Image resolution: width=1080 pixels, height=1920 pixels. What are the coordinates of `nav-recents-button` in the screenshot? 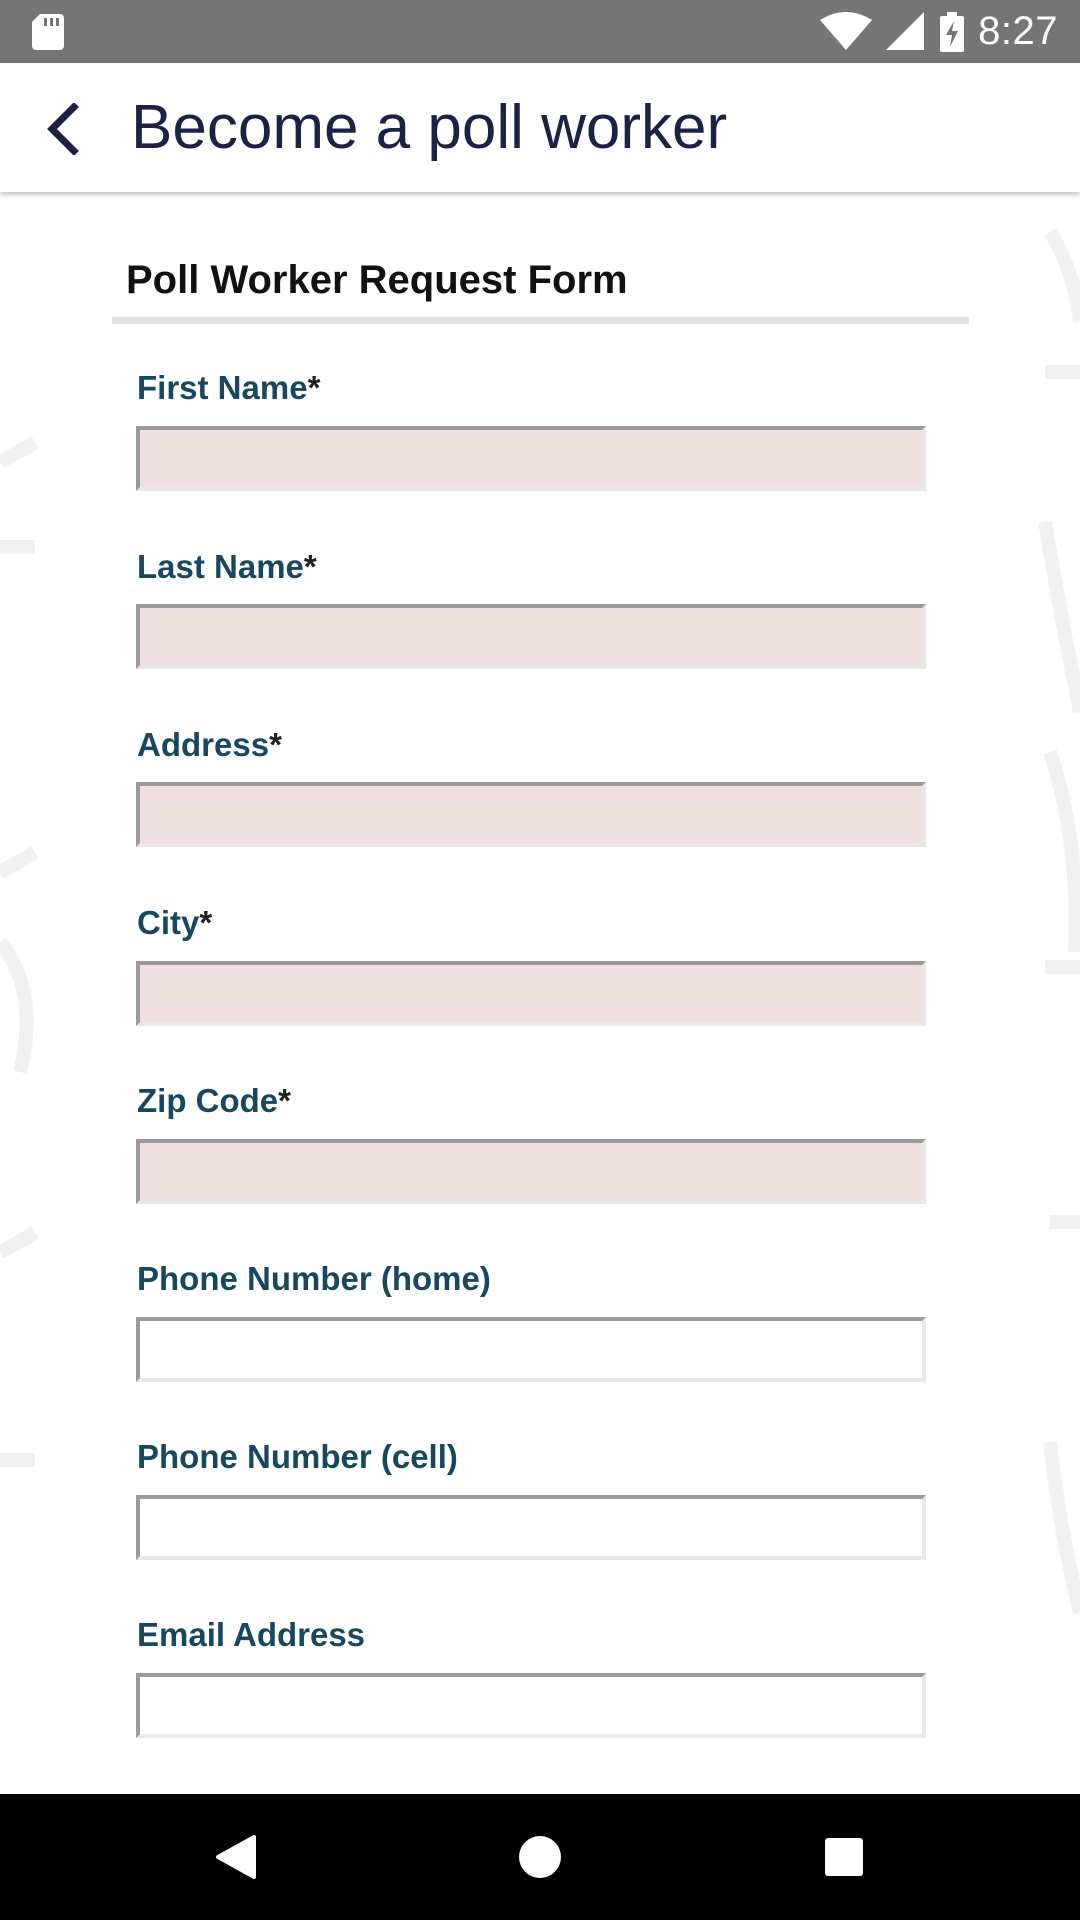 It's located at (844, 1857).